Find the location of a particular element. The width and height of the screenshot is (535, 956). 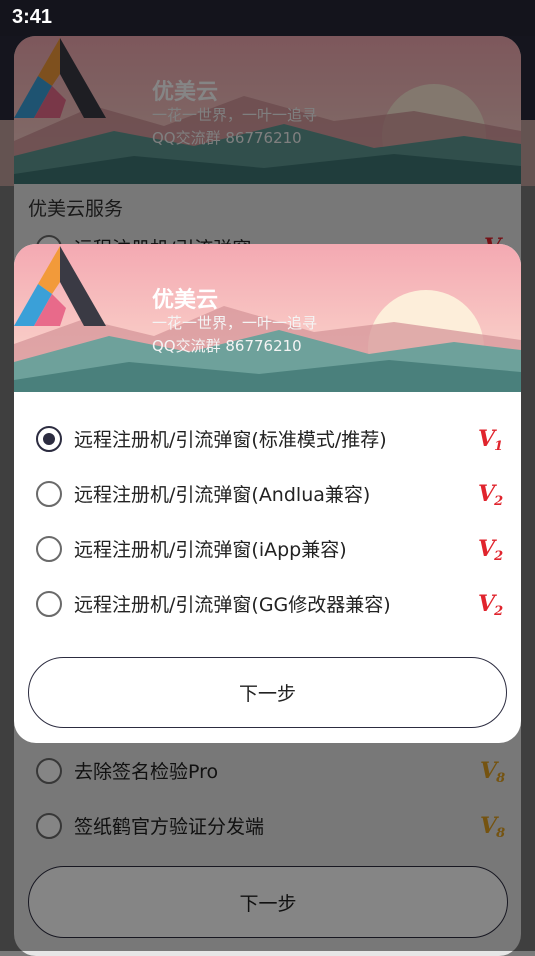

option-label: 远程注册机/引流弹窗(Andlua兼容) is located at coordinates (222, 495).